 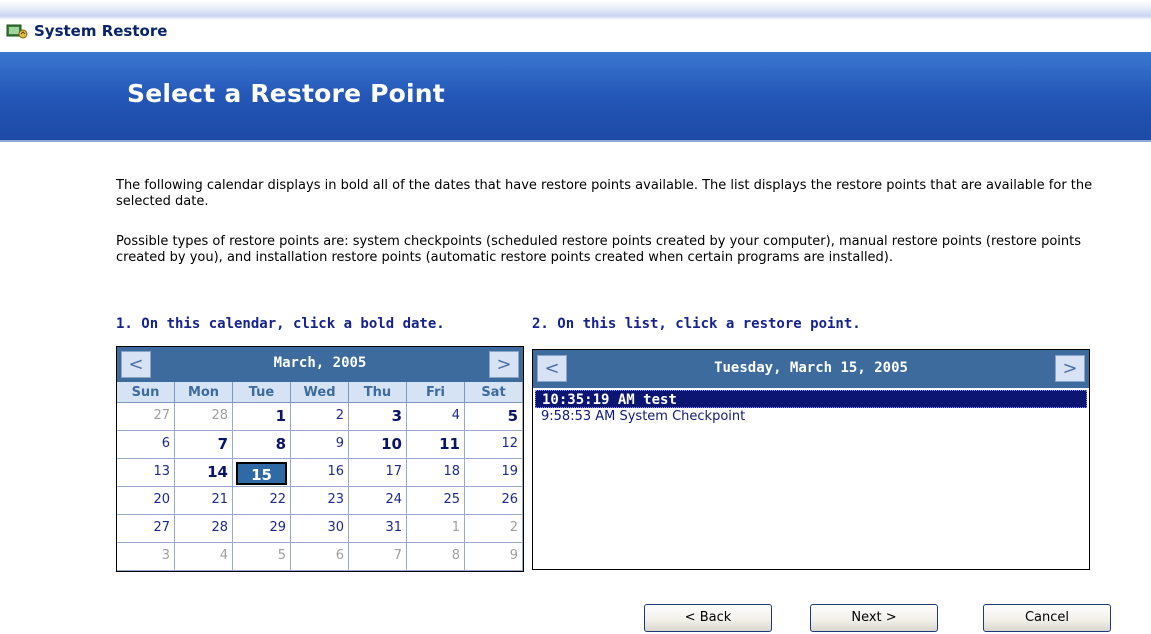 What do you see at coordinates (378, 445) in the screenshot?
I see `calendar-day: 10` at bounding box center [378, 445].